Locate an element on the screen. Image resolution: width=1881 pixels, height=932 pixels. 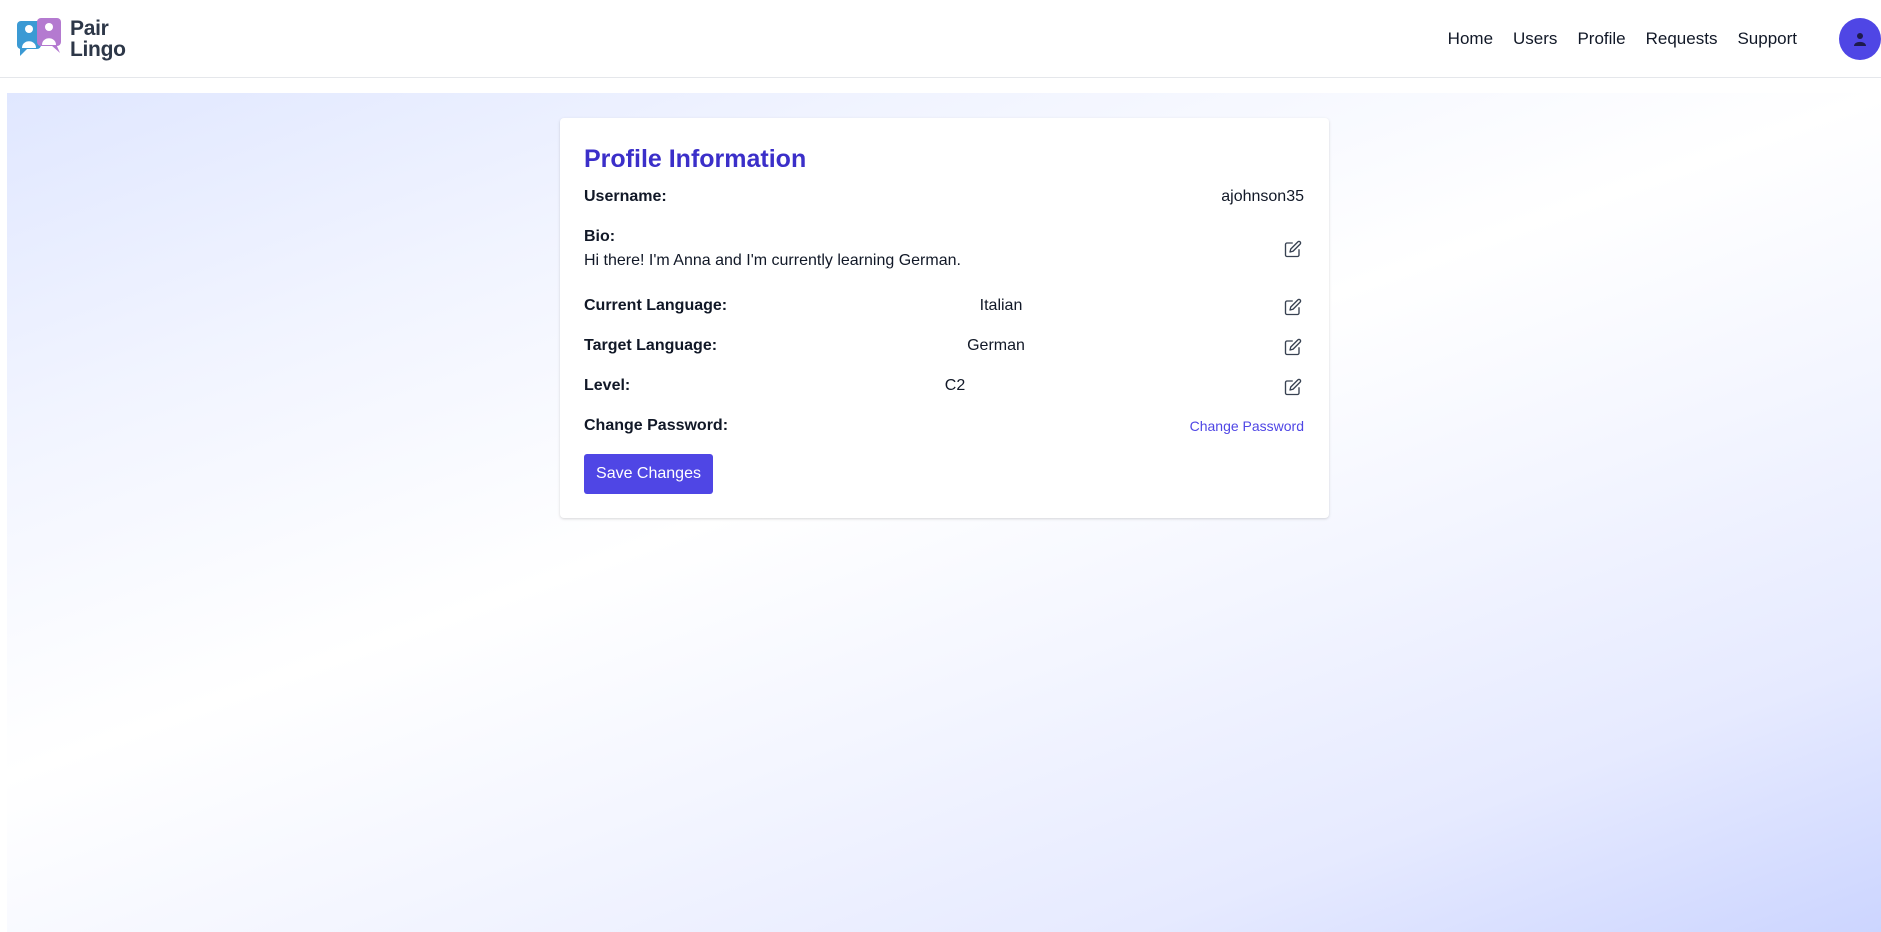
level-label: Level: is located at coordinates (607, 385).